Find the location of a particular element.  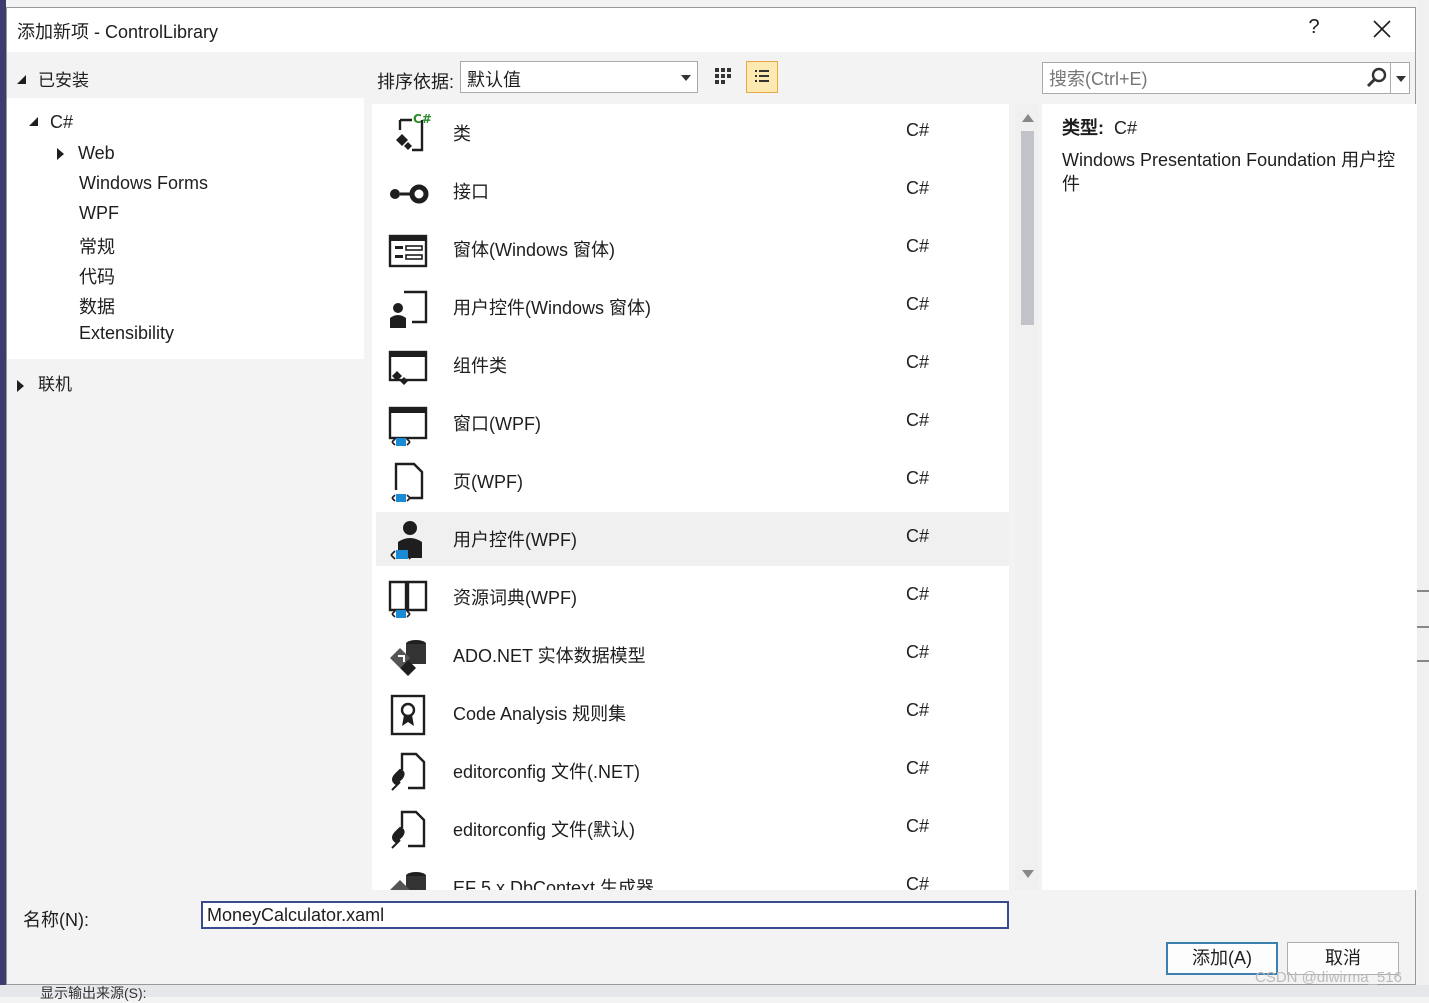

online-header: 联机 is located at coordinates (44, 382).